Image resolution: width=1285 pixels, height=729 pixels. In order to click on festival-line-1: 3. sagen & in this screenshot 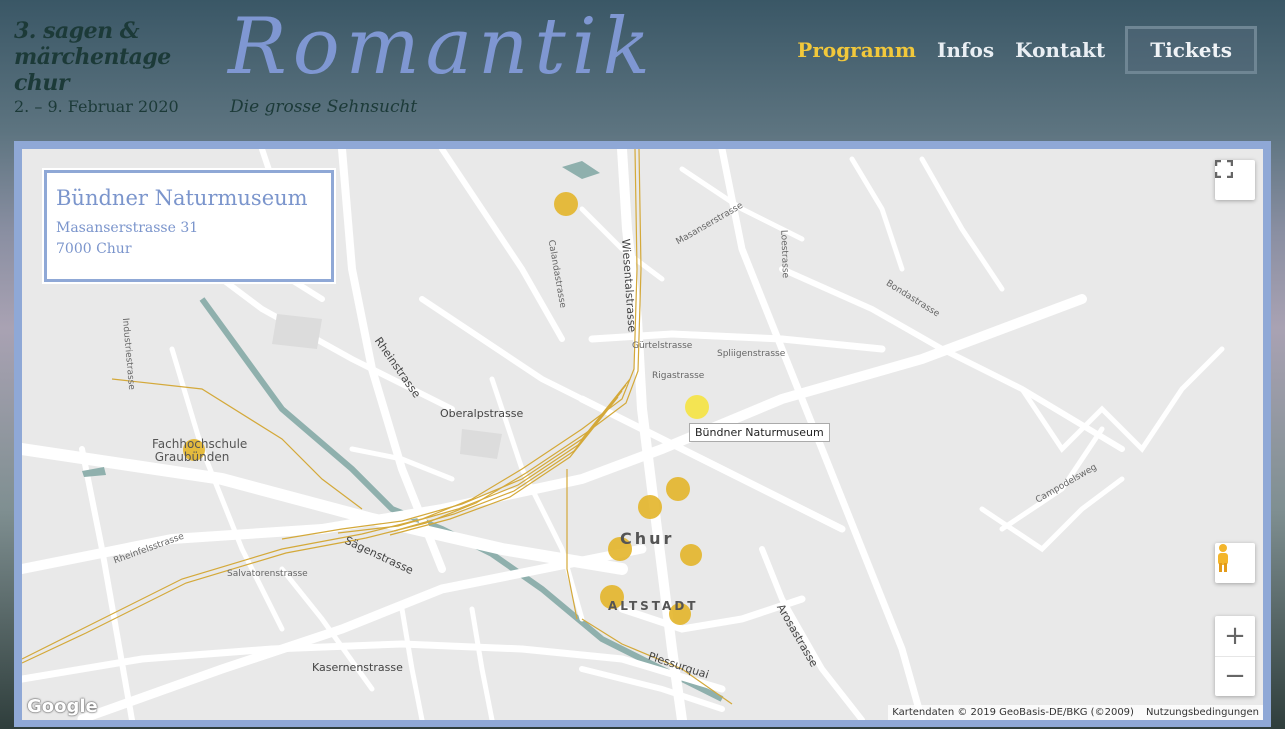, I will do `click(77, 31)`.